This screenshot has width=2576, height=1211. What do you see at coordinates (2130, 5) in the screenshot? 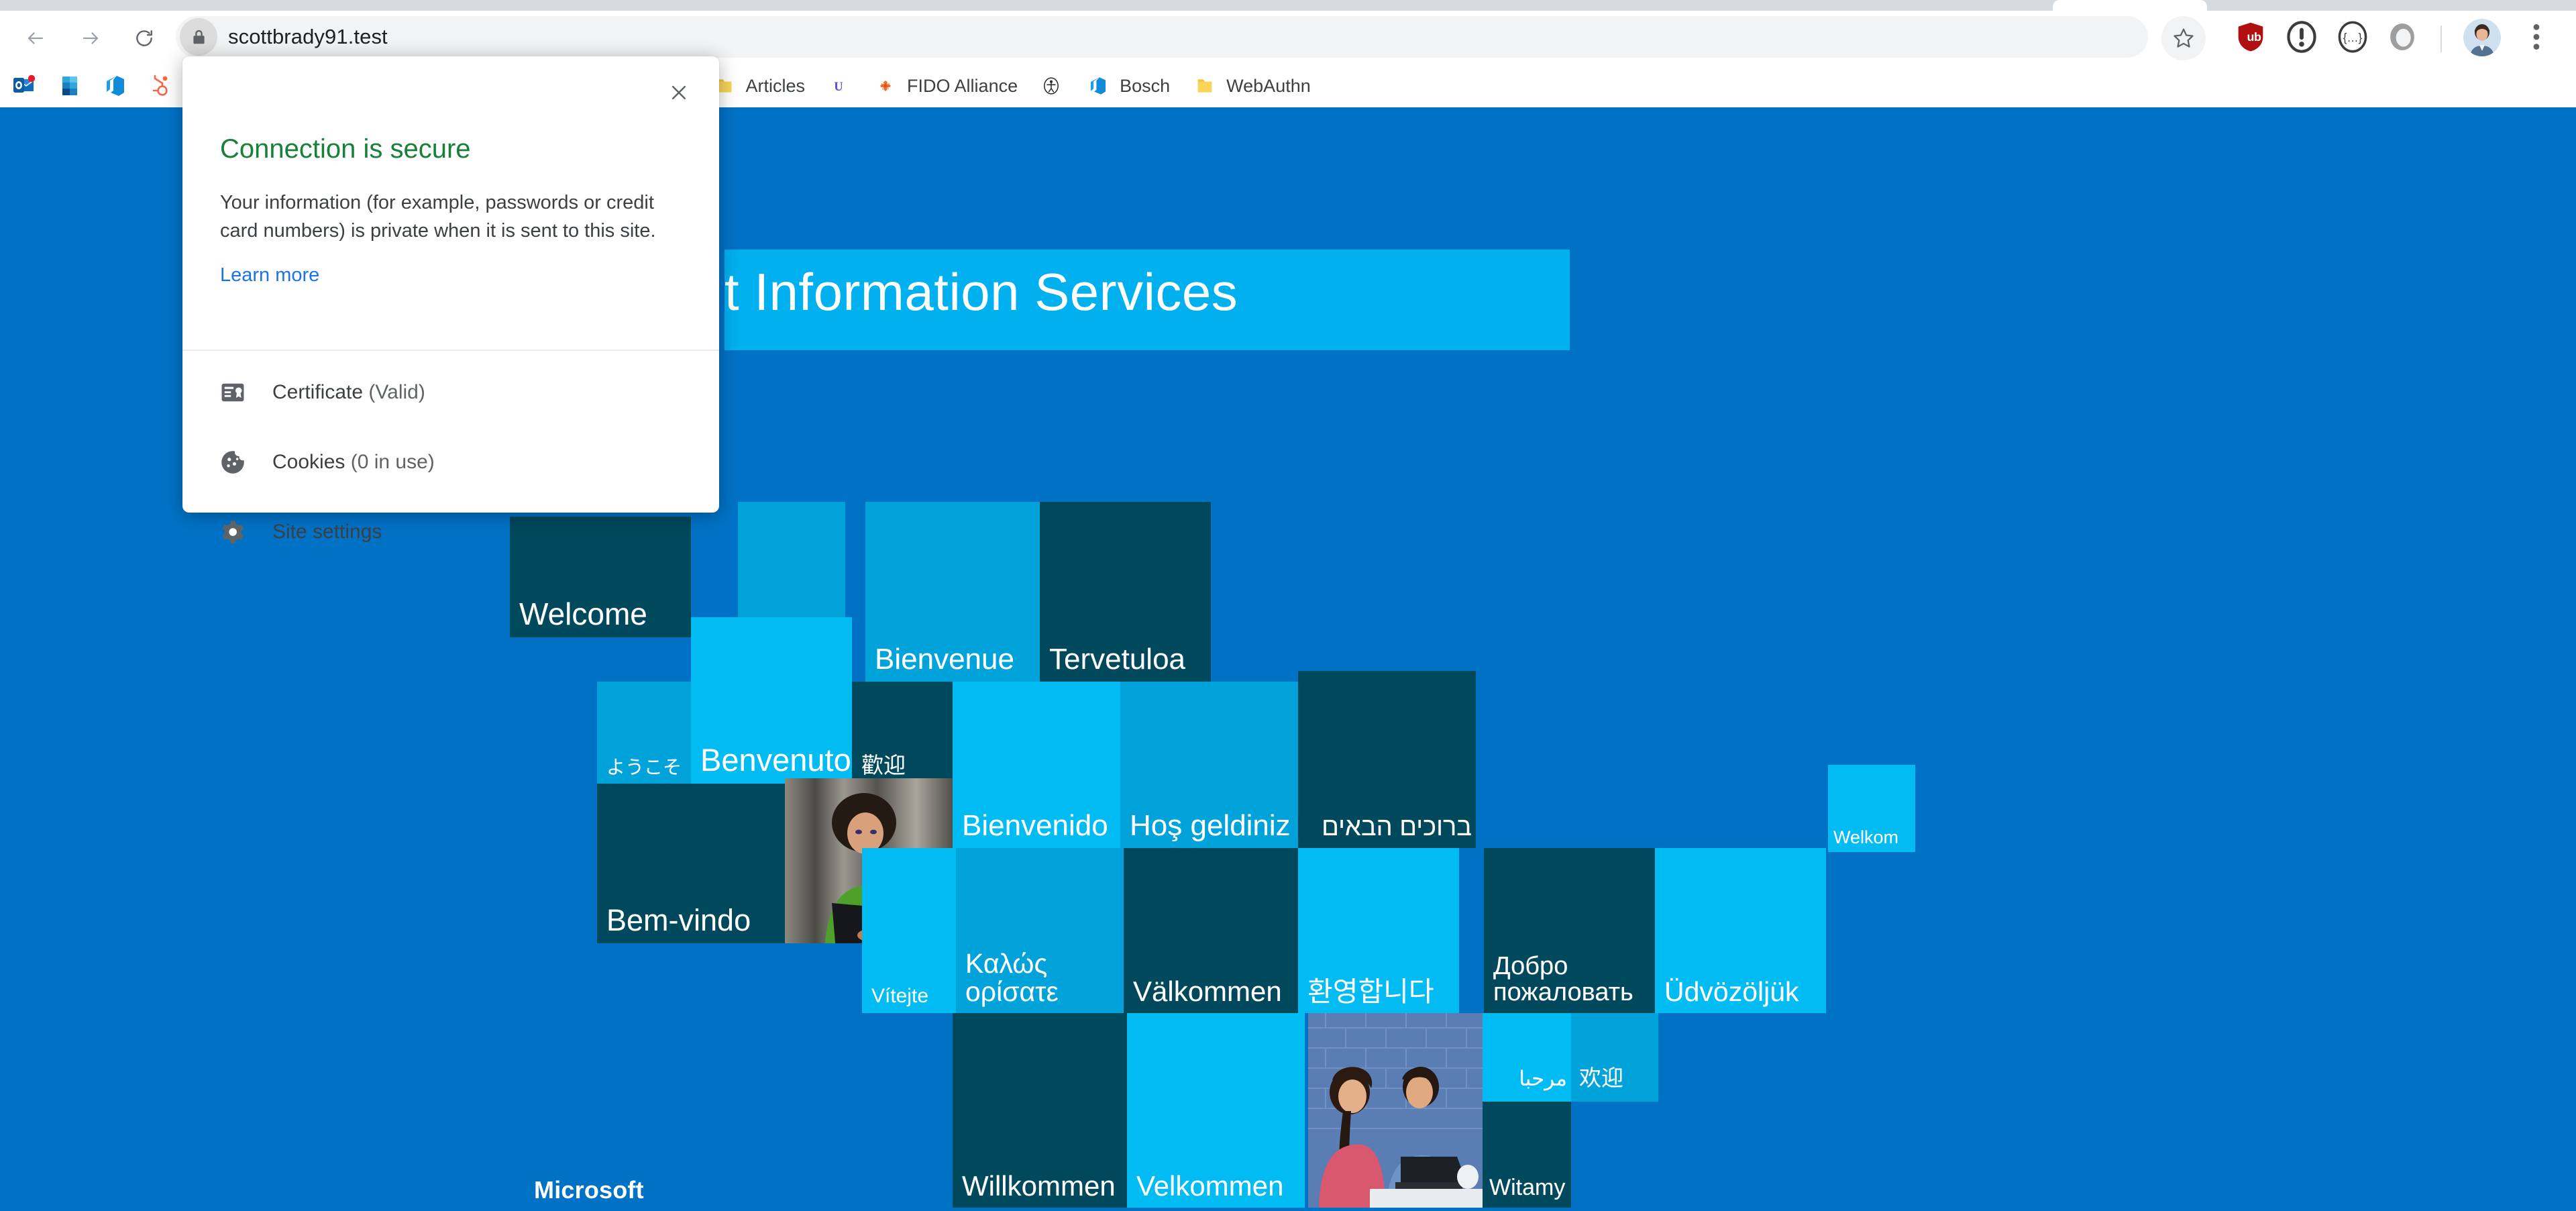
I see `active-tab` at bounding box center [2130, 5].